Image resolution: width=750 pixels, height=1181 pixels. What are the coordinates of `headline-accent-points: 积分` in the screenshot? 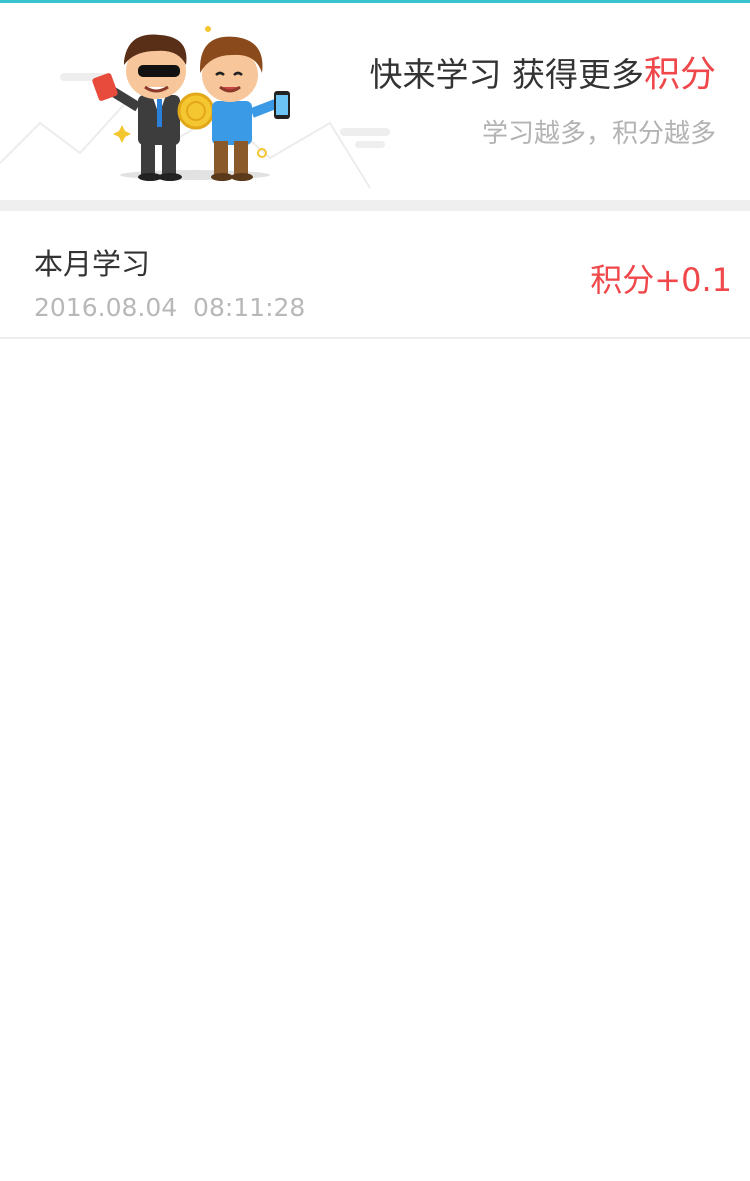 It's located at (679, 74).